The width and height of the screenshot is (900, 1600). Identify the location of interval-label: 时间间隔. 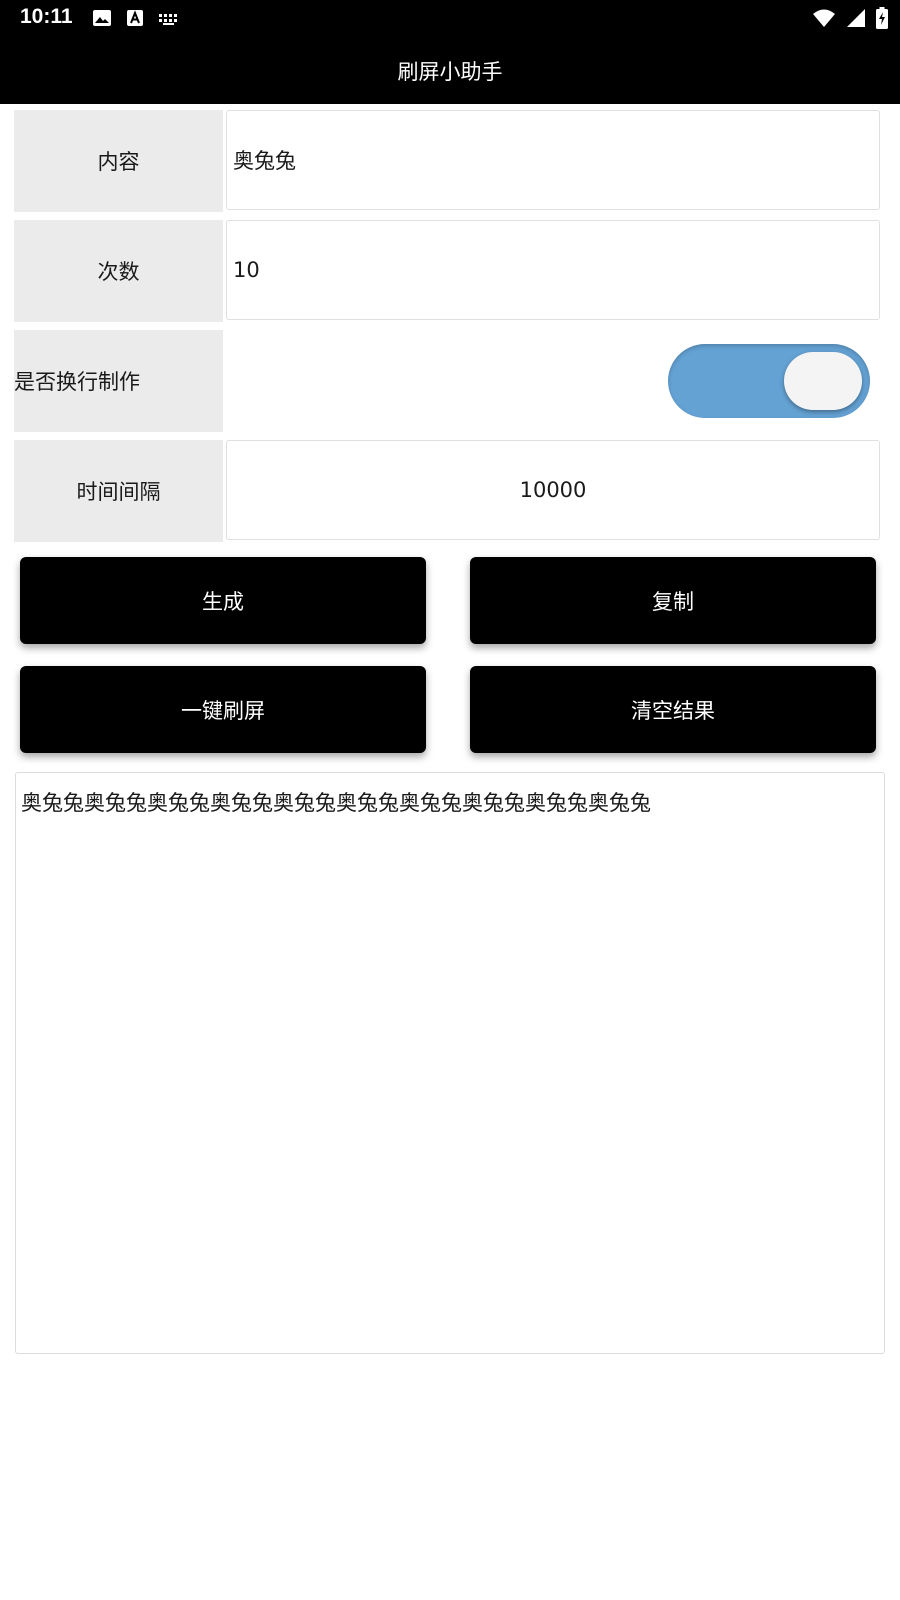
(118, 491).